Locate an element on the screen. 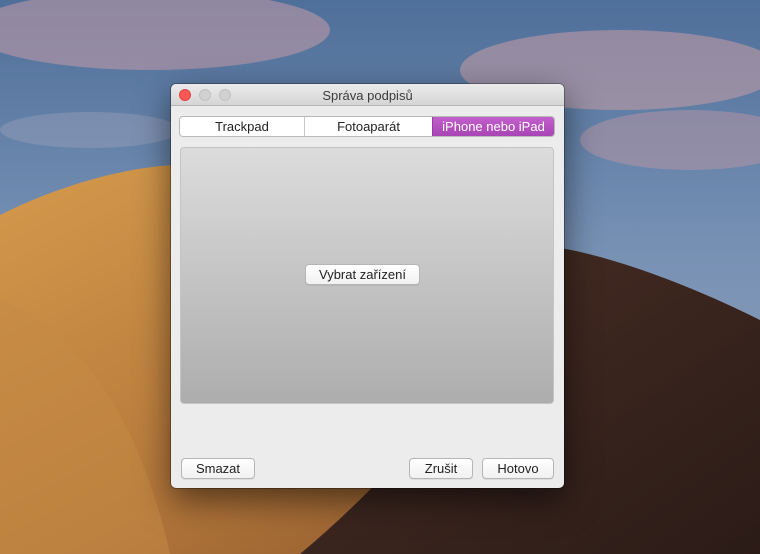 The height and width of the screenshot is (554, 760). window-title: Správa podpisů is located at coordinates (367, 95).